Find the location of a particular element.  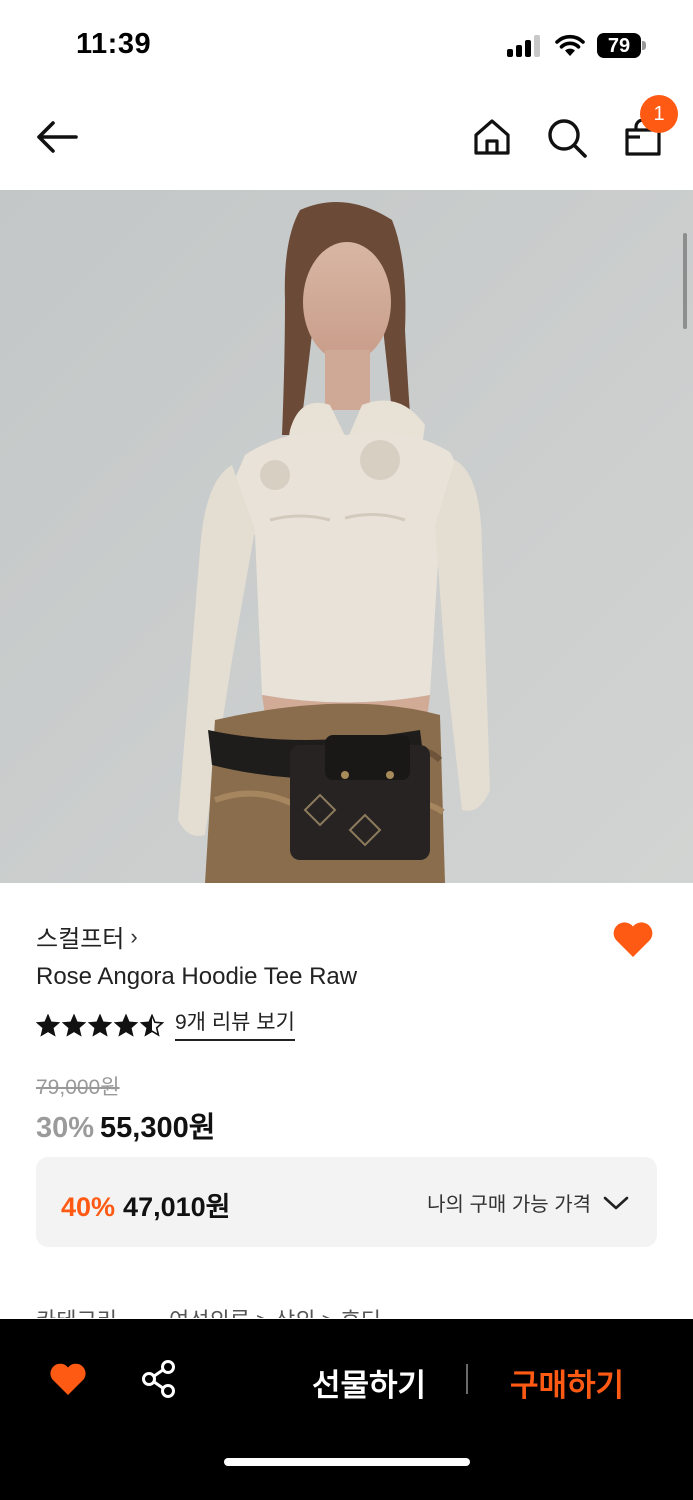

rating-row: 9개 리뷰 보기 is located at coordinates (165, 1026).